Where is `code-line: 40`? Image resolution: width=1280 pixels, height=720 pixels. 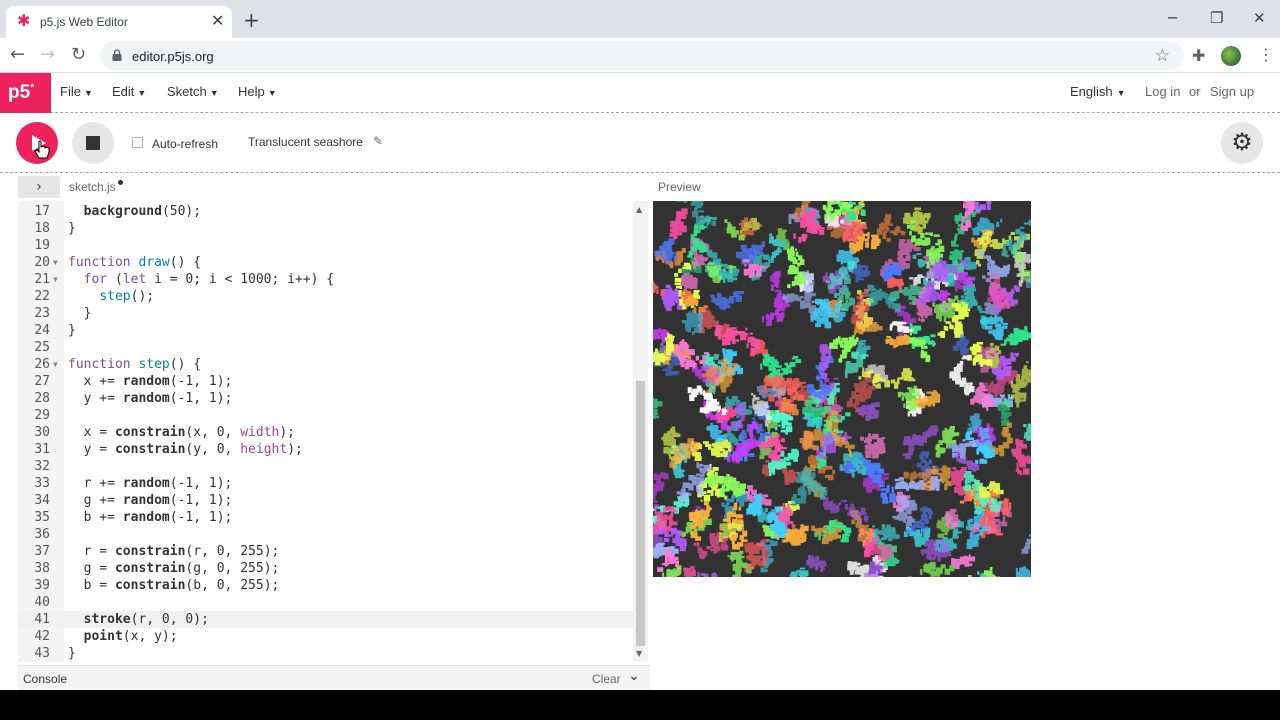
code-line: 40 is located at coordinates (333, 602).